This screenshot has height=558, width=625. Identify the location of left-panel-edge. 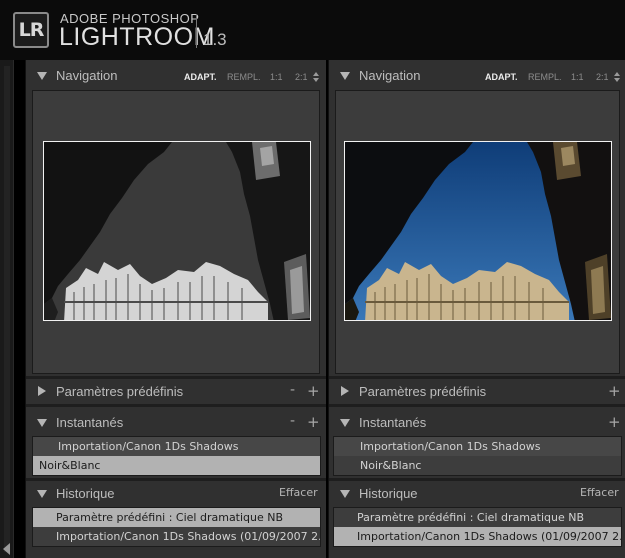
(7, 309).